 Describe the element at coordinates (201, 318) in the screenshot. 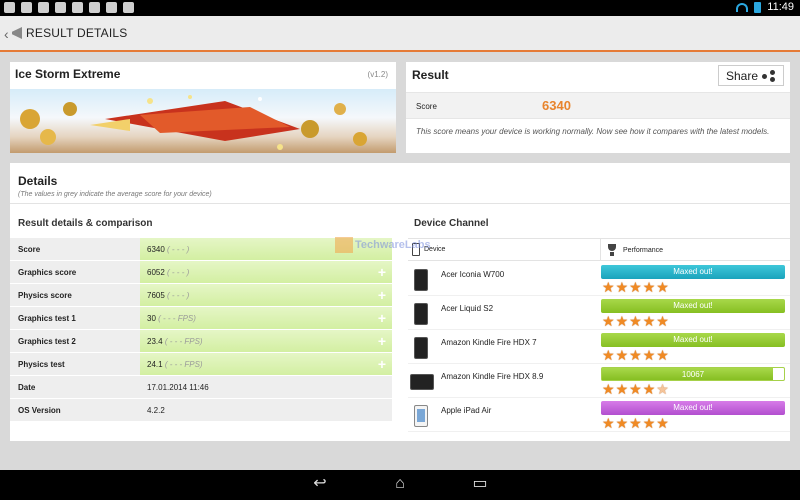

I see `table-row: Graphics test 1 30 ( - - - FPS) +` at that location.